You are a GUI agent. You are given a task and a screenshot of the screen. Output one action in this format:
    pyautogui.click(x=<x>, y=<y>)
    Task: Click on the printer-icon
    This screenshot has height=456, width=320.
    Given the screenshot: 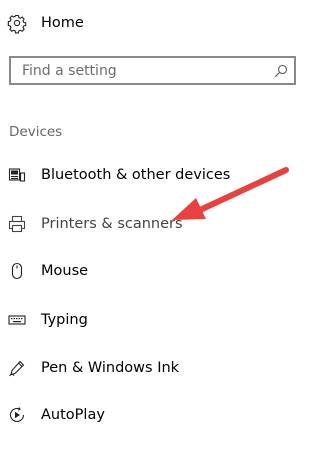 What is the action you would take?
    pyautogui.click(x=17, y=224)
    